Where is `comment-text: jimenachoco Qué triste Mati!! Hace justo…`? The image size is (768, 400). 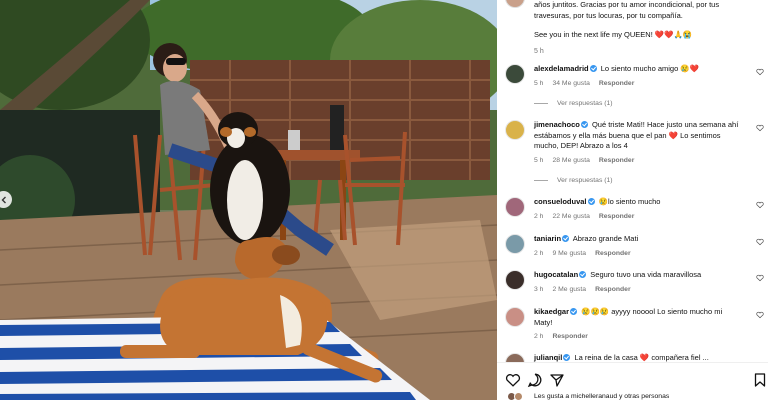 comment-text: jimenachoco Qué triste Mati!! Hace justo… is located at coordinates (642, 125).